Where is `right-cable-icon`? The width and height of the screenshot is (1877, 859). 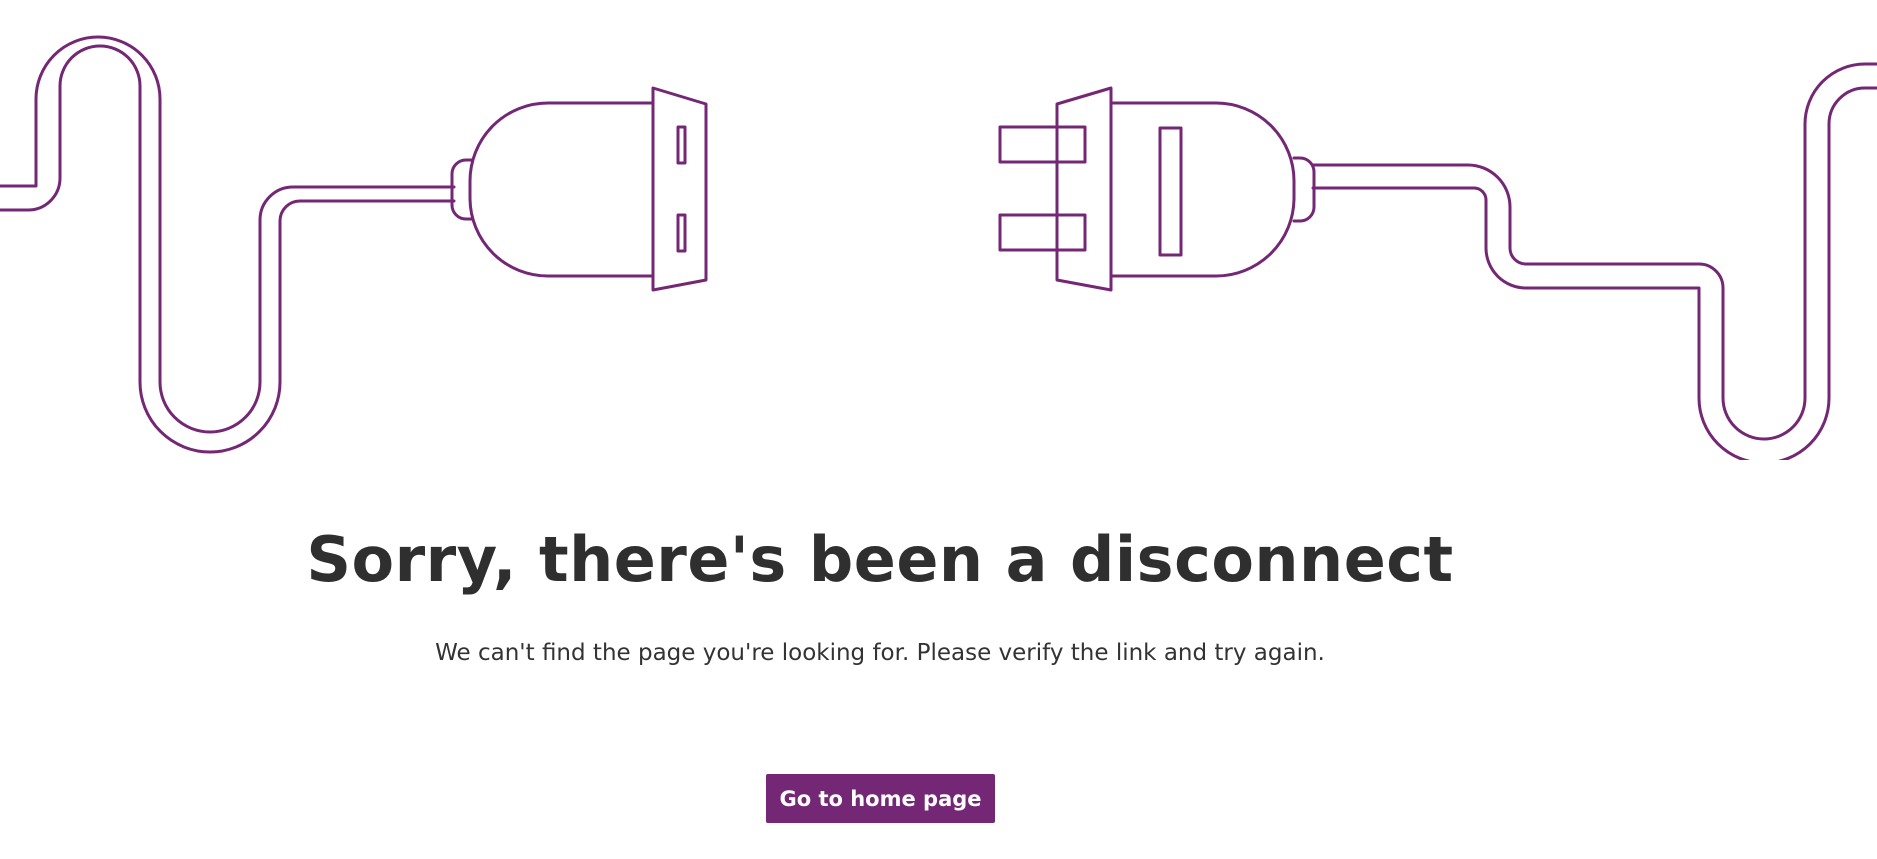
right-cable-icon is located at coordinates (1594, 251).